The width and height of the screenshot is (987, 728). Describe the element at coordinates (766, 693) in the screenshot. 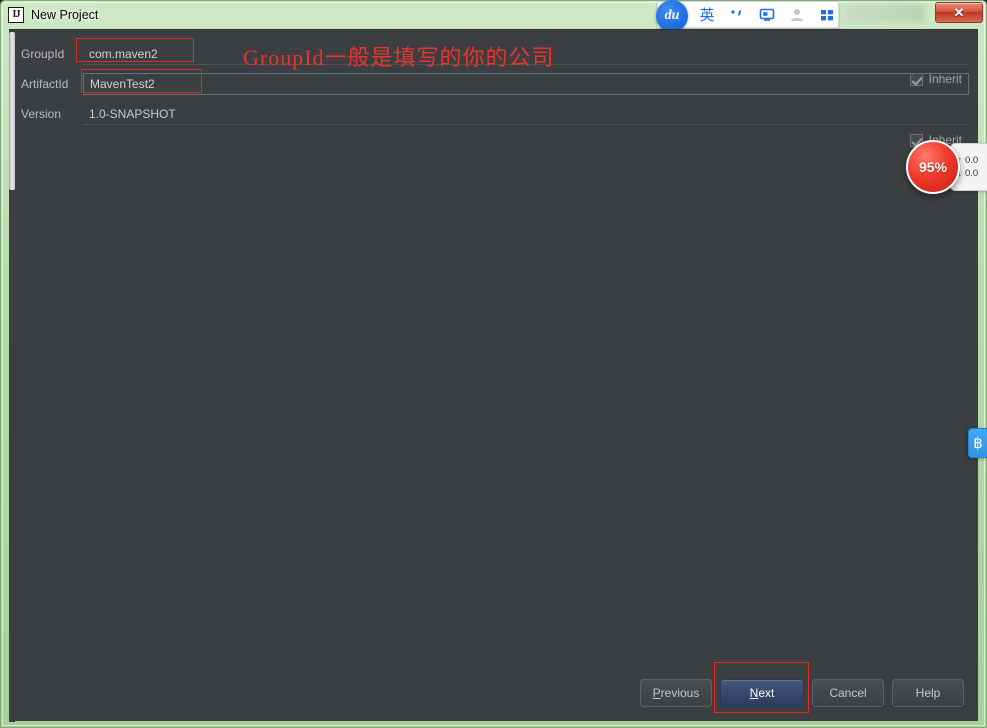

I see `next-label-rest: ext` at that location.